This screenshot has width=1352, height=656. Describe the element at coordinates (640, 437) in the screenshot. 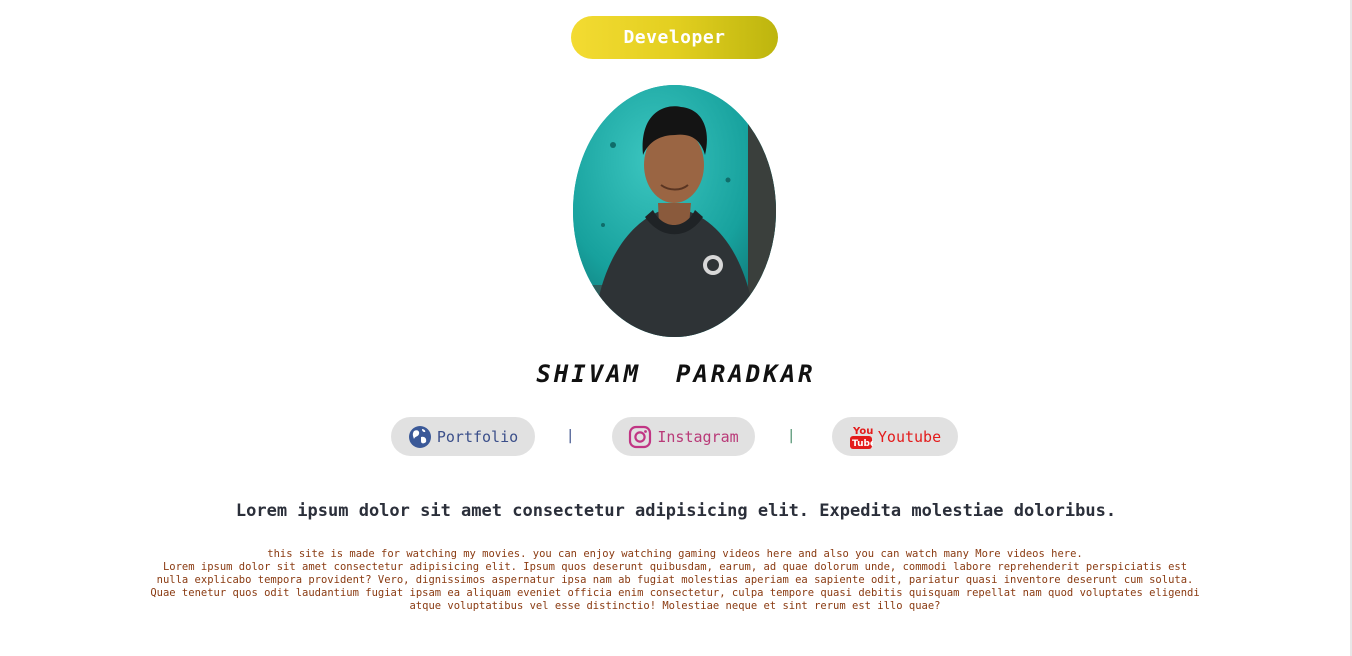

I see `instagram-icon` at that location.